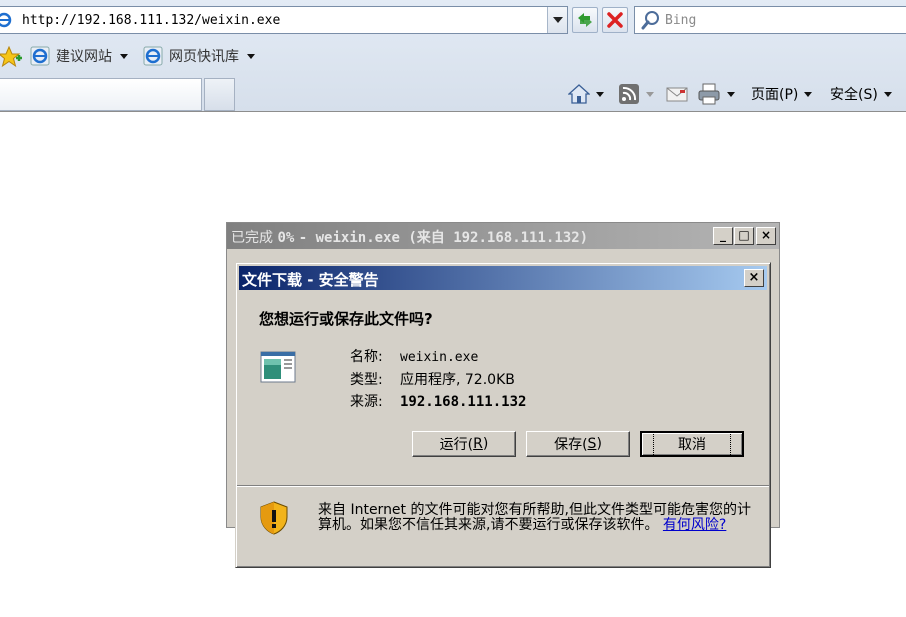 The width and height of the screenshot is (906, 617). I want to click on favorite-label: 网页快讯库, so click(204, 57).